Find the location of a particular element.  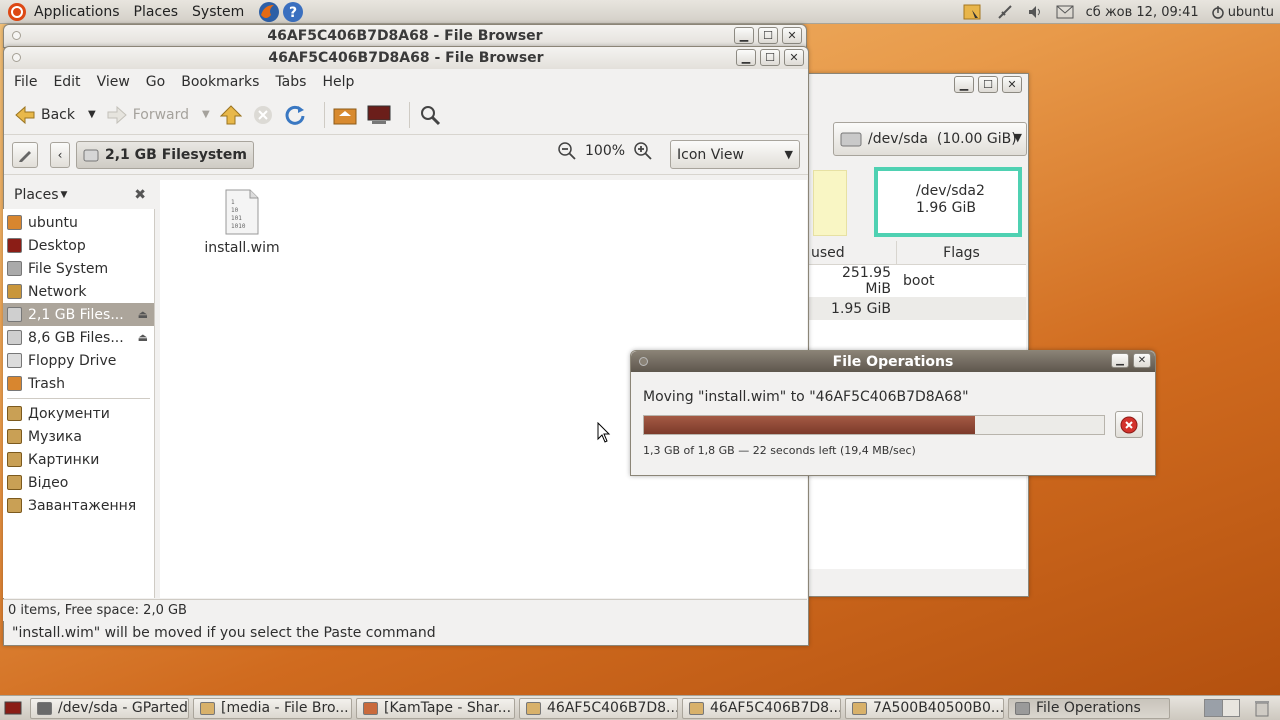

ubuntu-logo-icon is located at coordinates (17, 12).